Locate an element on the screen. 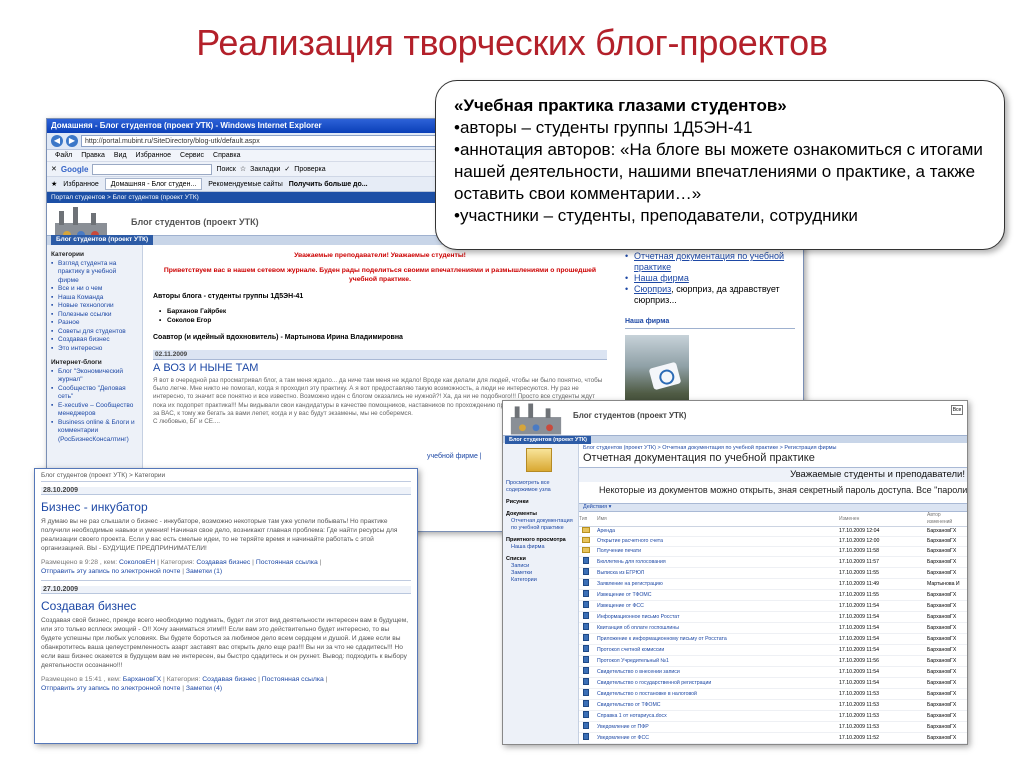 The image size is (1024, 768). comments-link: Заметки (1) is located at coordinates (204, 571).